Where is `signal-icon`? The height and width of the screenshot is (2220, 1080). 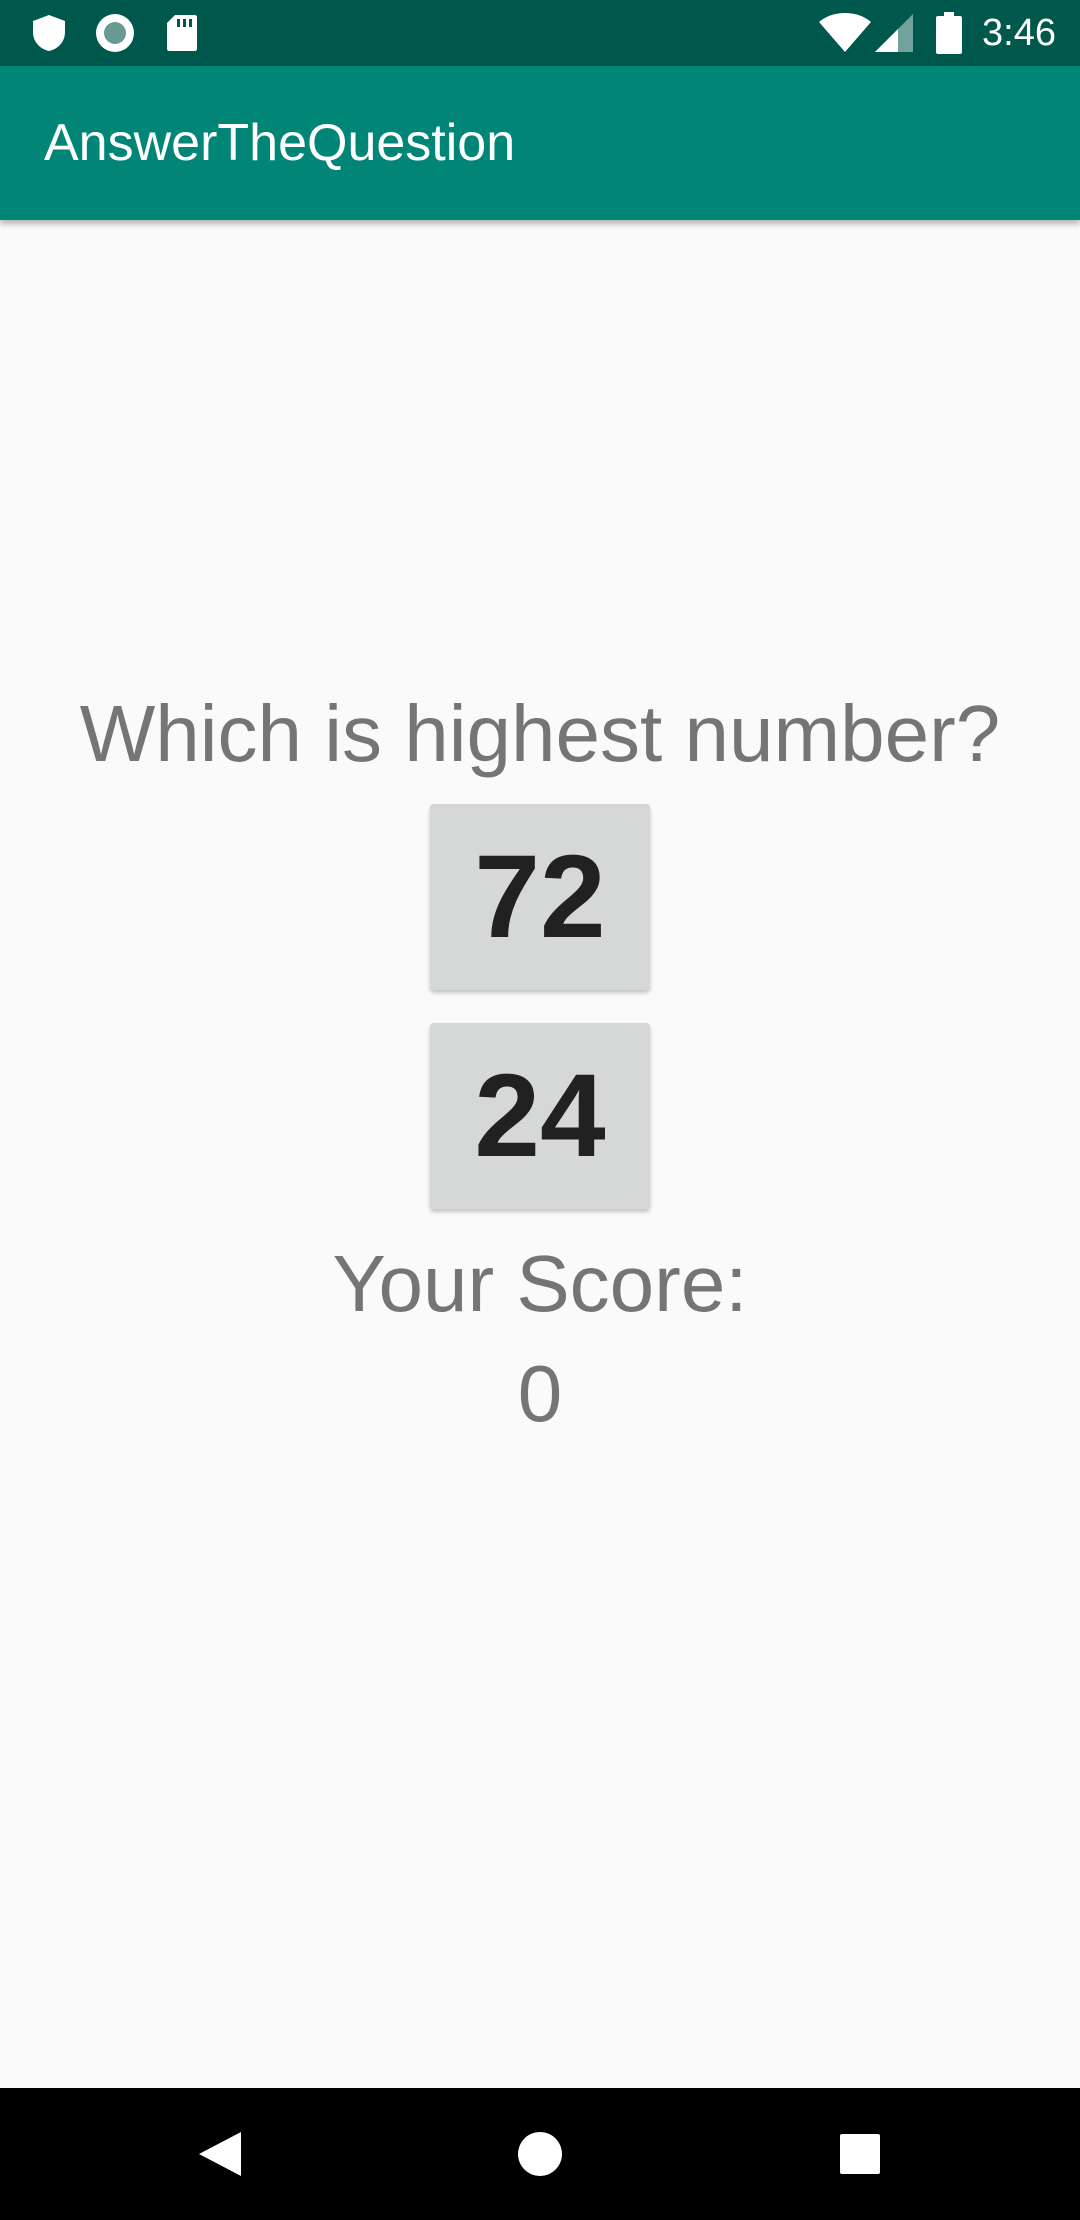
signal-icon is located at coordinates (894, 33).